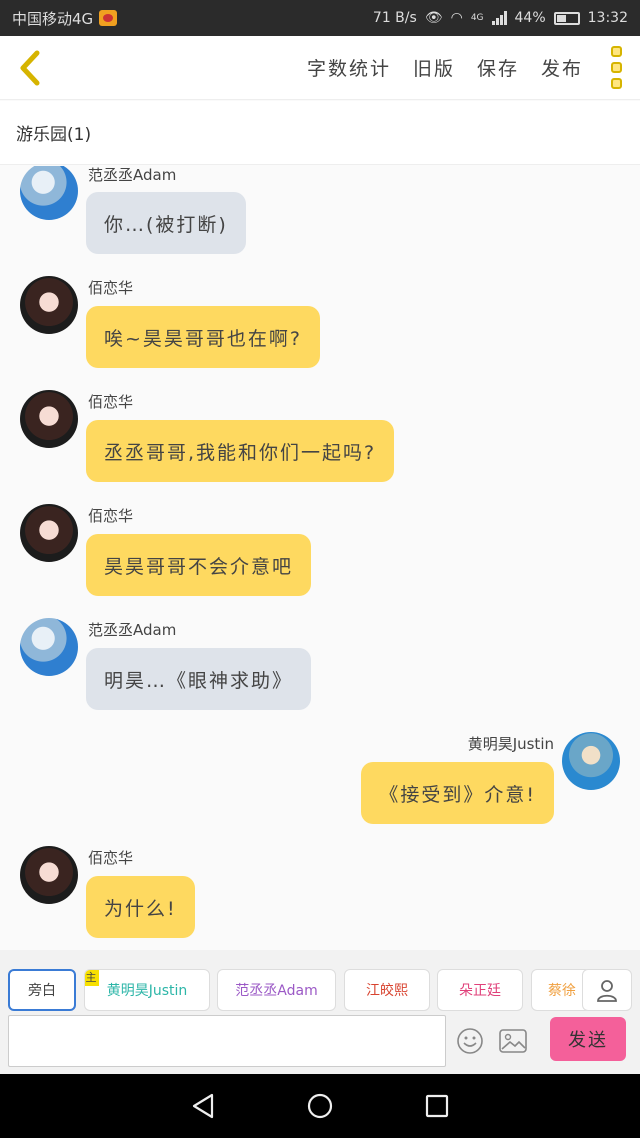 The height and width of the screenshot is (1138, 640). I want to click on battery-percent: 44%, so click(530, 18).